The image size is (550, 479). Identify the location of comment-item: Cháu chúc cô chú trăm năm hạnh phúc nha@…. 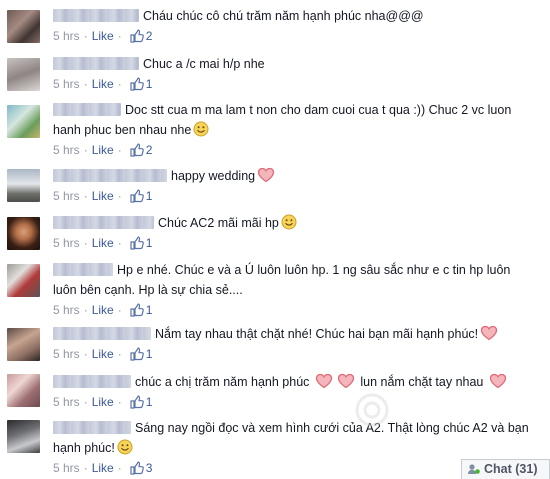
(275, 29).